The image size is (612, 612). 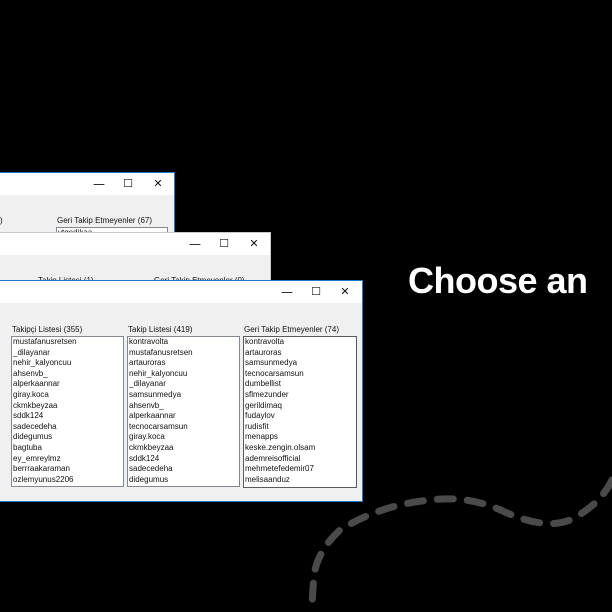 I want to click on followers-label: Takipçi Listesi (355), so click(x=47, y=329).